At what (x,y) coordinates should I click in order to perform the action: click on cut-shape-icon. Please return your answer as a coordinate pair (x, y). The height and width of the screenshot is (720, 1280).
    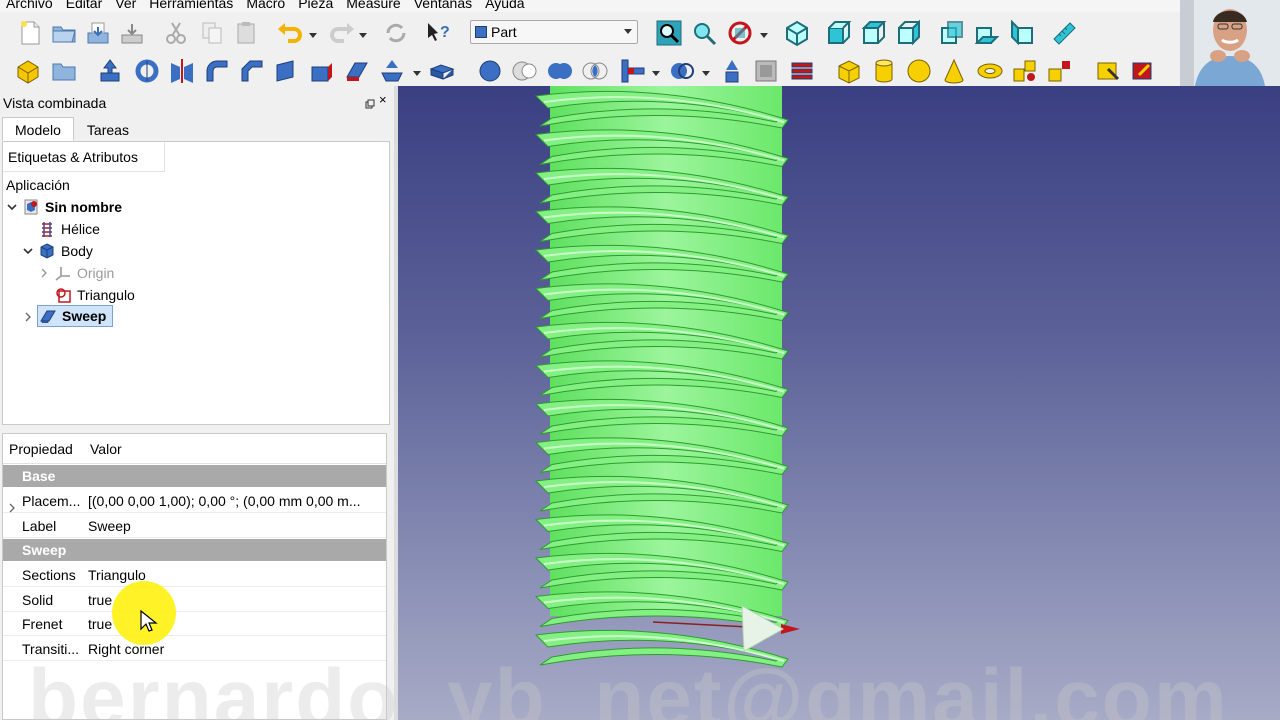
    Looking at the image, I should click on (525, 71).